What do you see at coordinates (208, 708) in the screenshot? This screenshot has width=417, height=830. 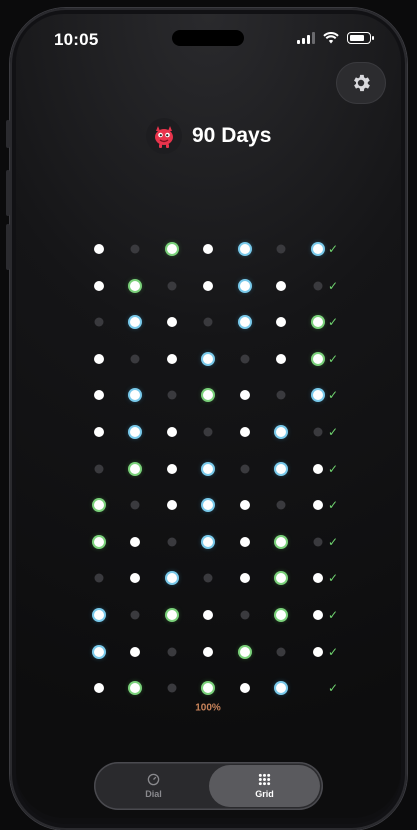 I see `progress-label: 100%` at bounding box center [208, 708].